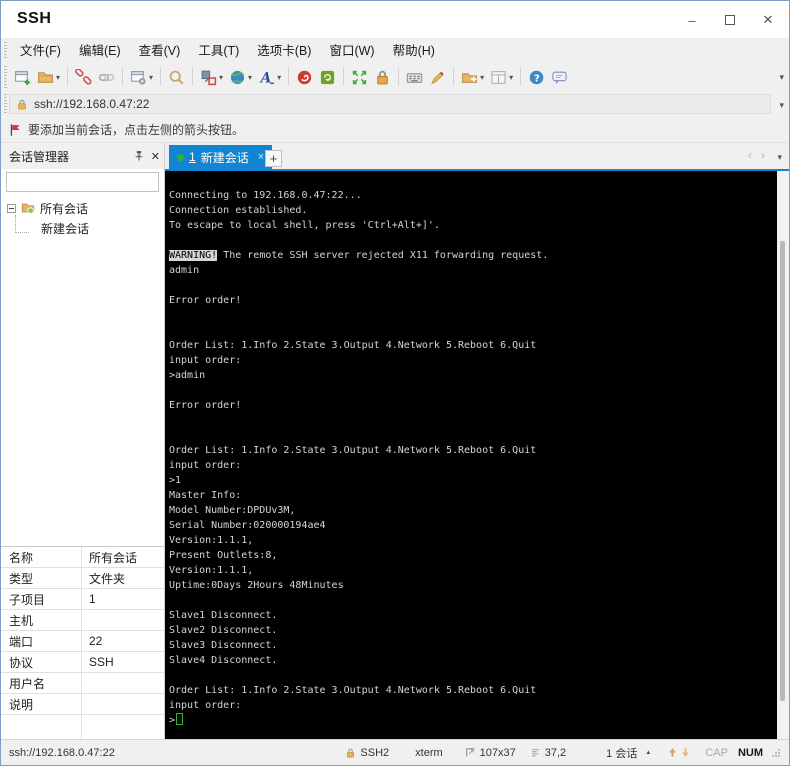 This screenshot has height=766, width=790. Describe the element at coordinates (82, 683) in the screenshot. I see `property-row-username: 用户名` at that location.